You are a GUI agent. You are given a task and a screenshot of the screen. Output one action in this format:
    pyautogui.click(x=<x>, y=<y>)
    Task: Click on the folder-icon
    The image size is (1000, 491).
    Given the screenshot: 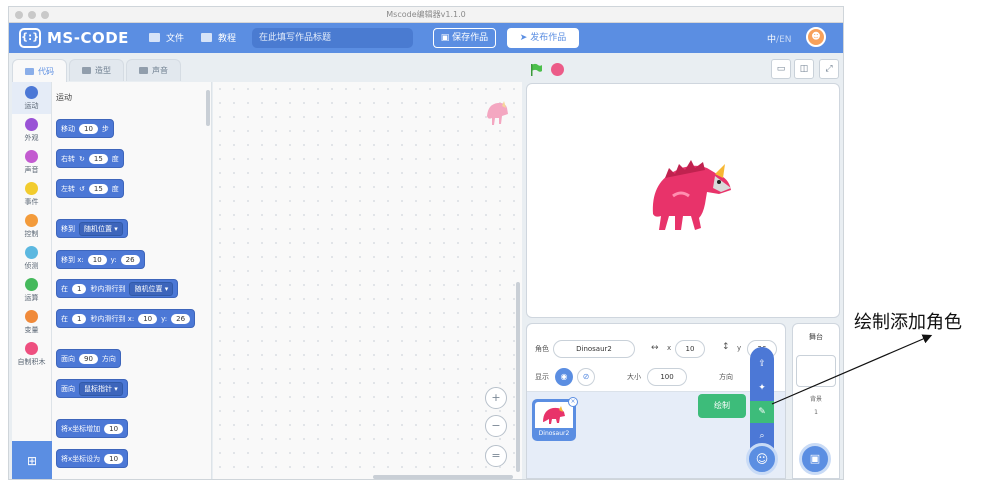 What is the action you would take?
    pyautogui.click(x=154, y=37)
    